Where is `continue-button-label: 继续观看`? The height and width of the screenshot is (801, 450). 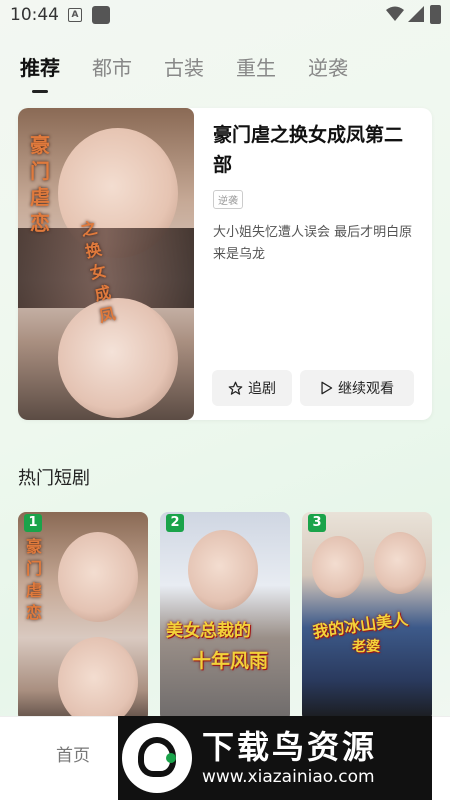
continue-button-label: 继续观看 is located at coordinates (366, 389).